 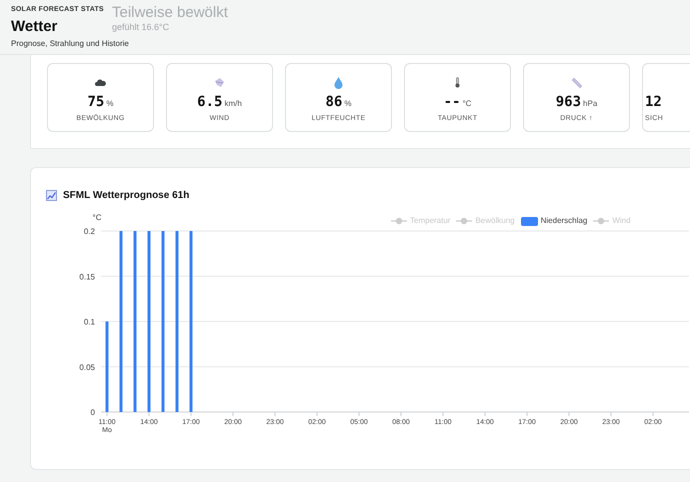 What do you see at coordinates (334, 102) in the screenshot?
I see `stat-value: 86` at bounding box center [334, 102].